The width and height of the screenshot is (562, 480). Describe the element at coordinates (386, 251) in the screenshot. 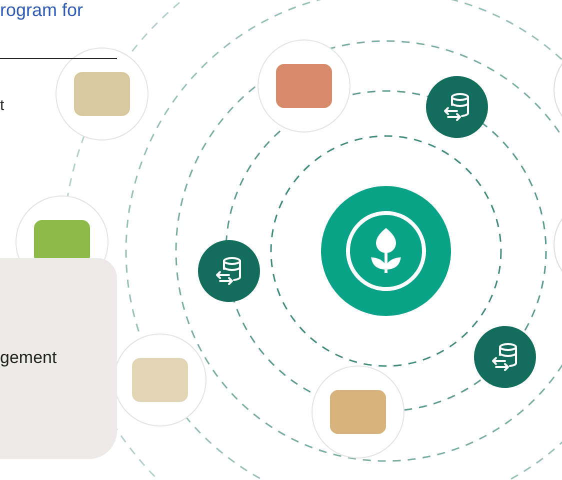

I see `sprout-logo-icon` at that location.